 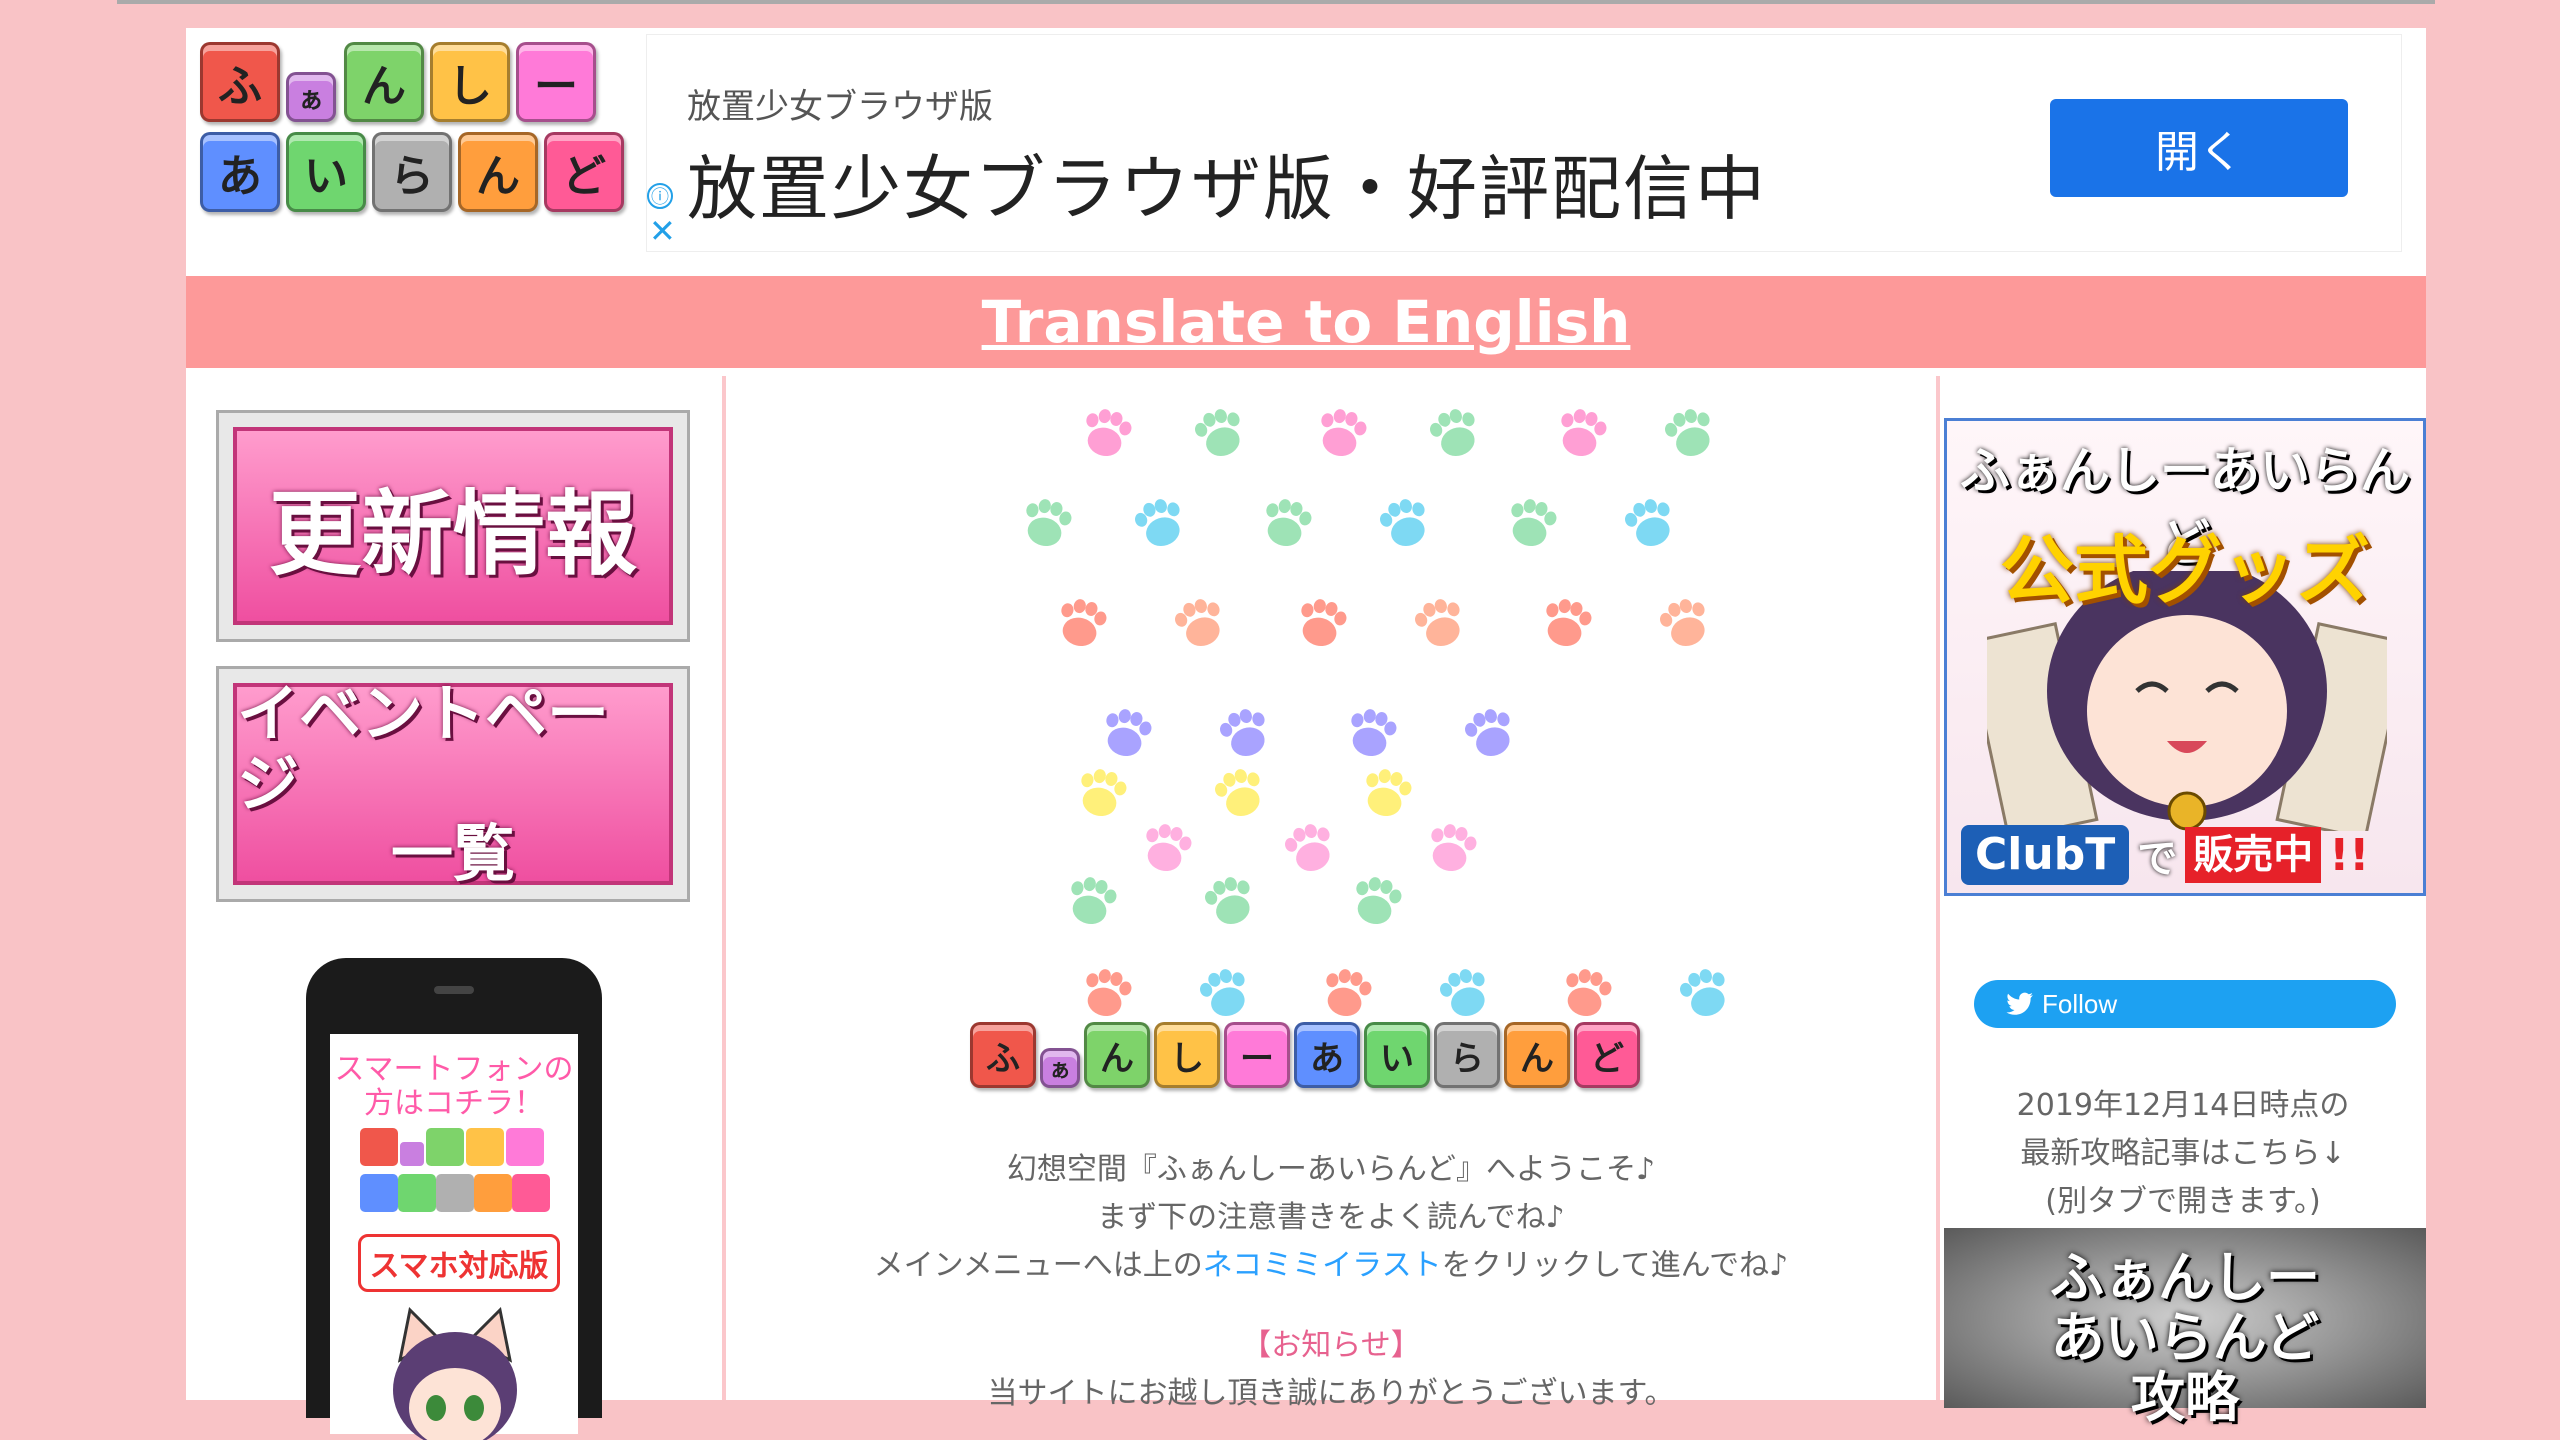 What do you see at coordinates (2185, 657) in the screenshot?
I see `official-goods-banner: ふぁんしーあいらんど 公式グッズ ClubT で 販売中 !!` at bounding box center [2185, 657].